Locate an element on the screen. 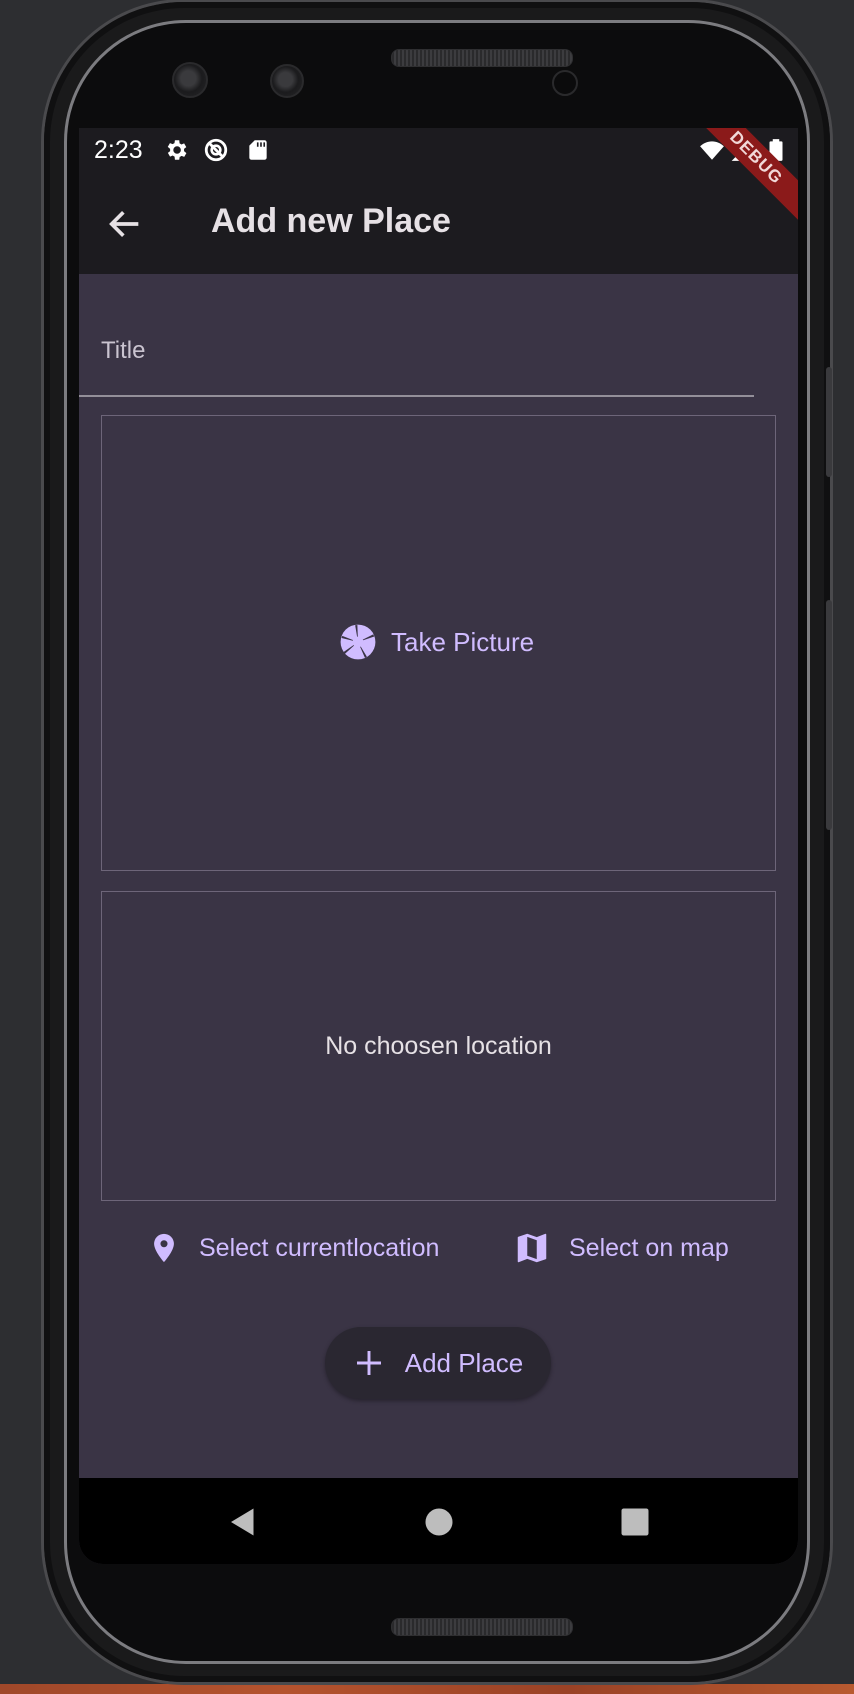  front-camera-right is located at coordinates (287, 81).